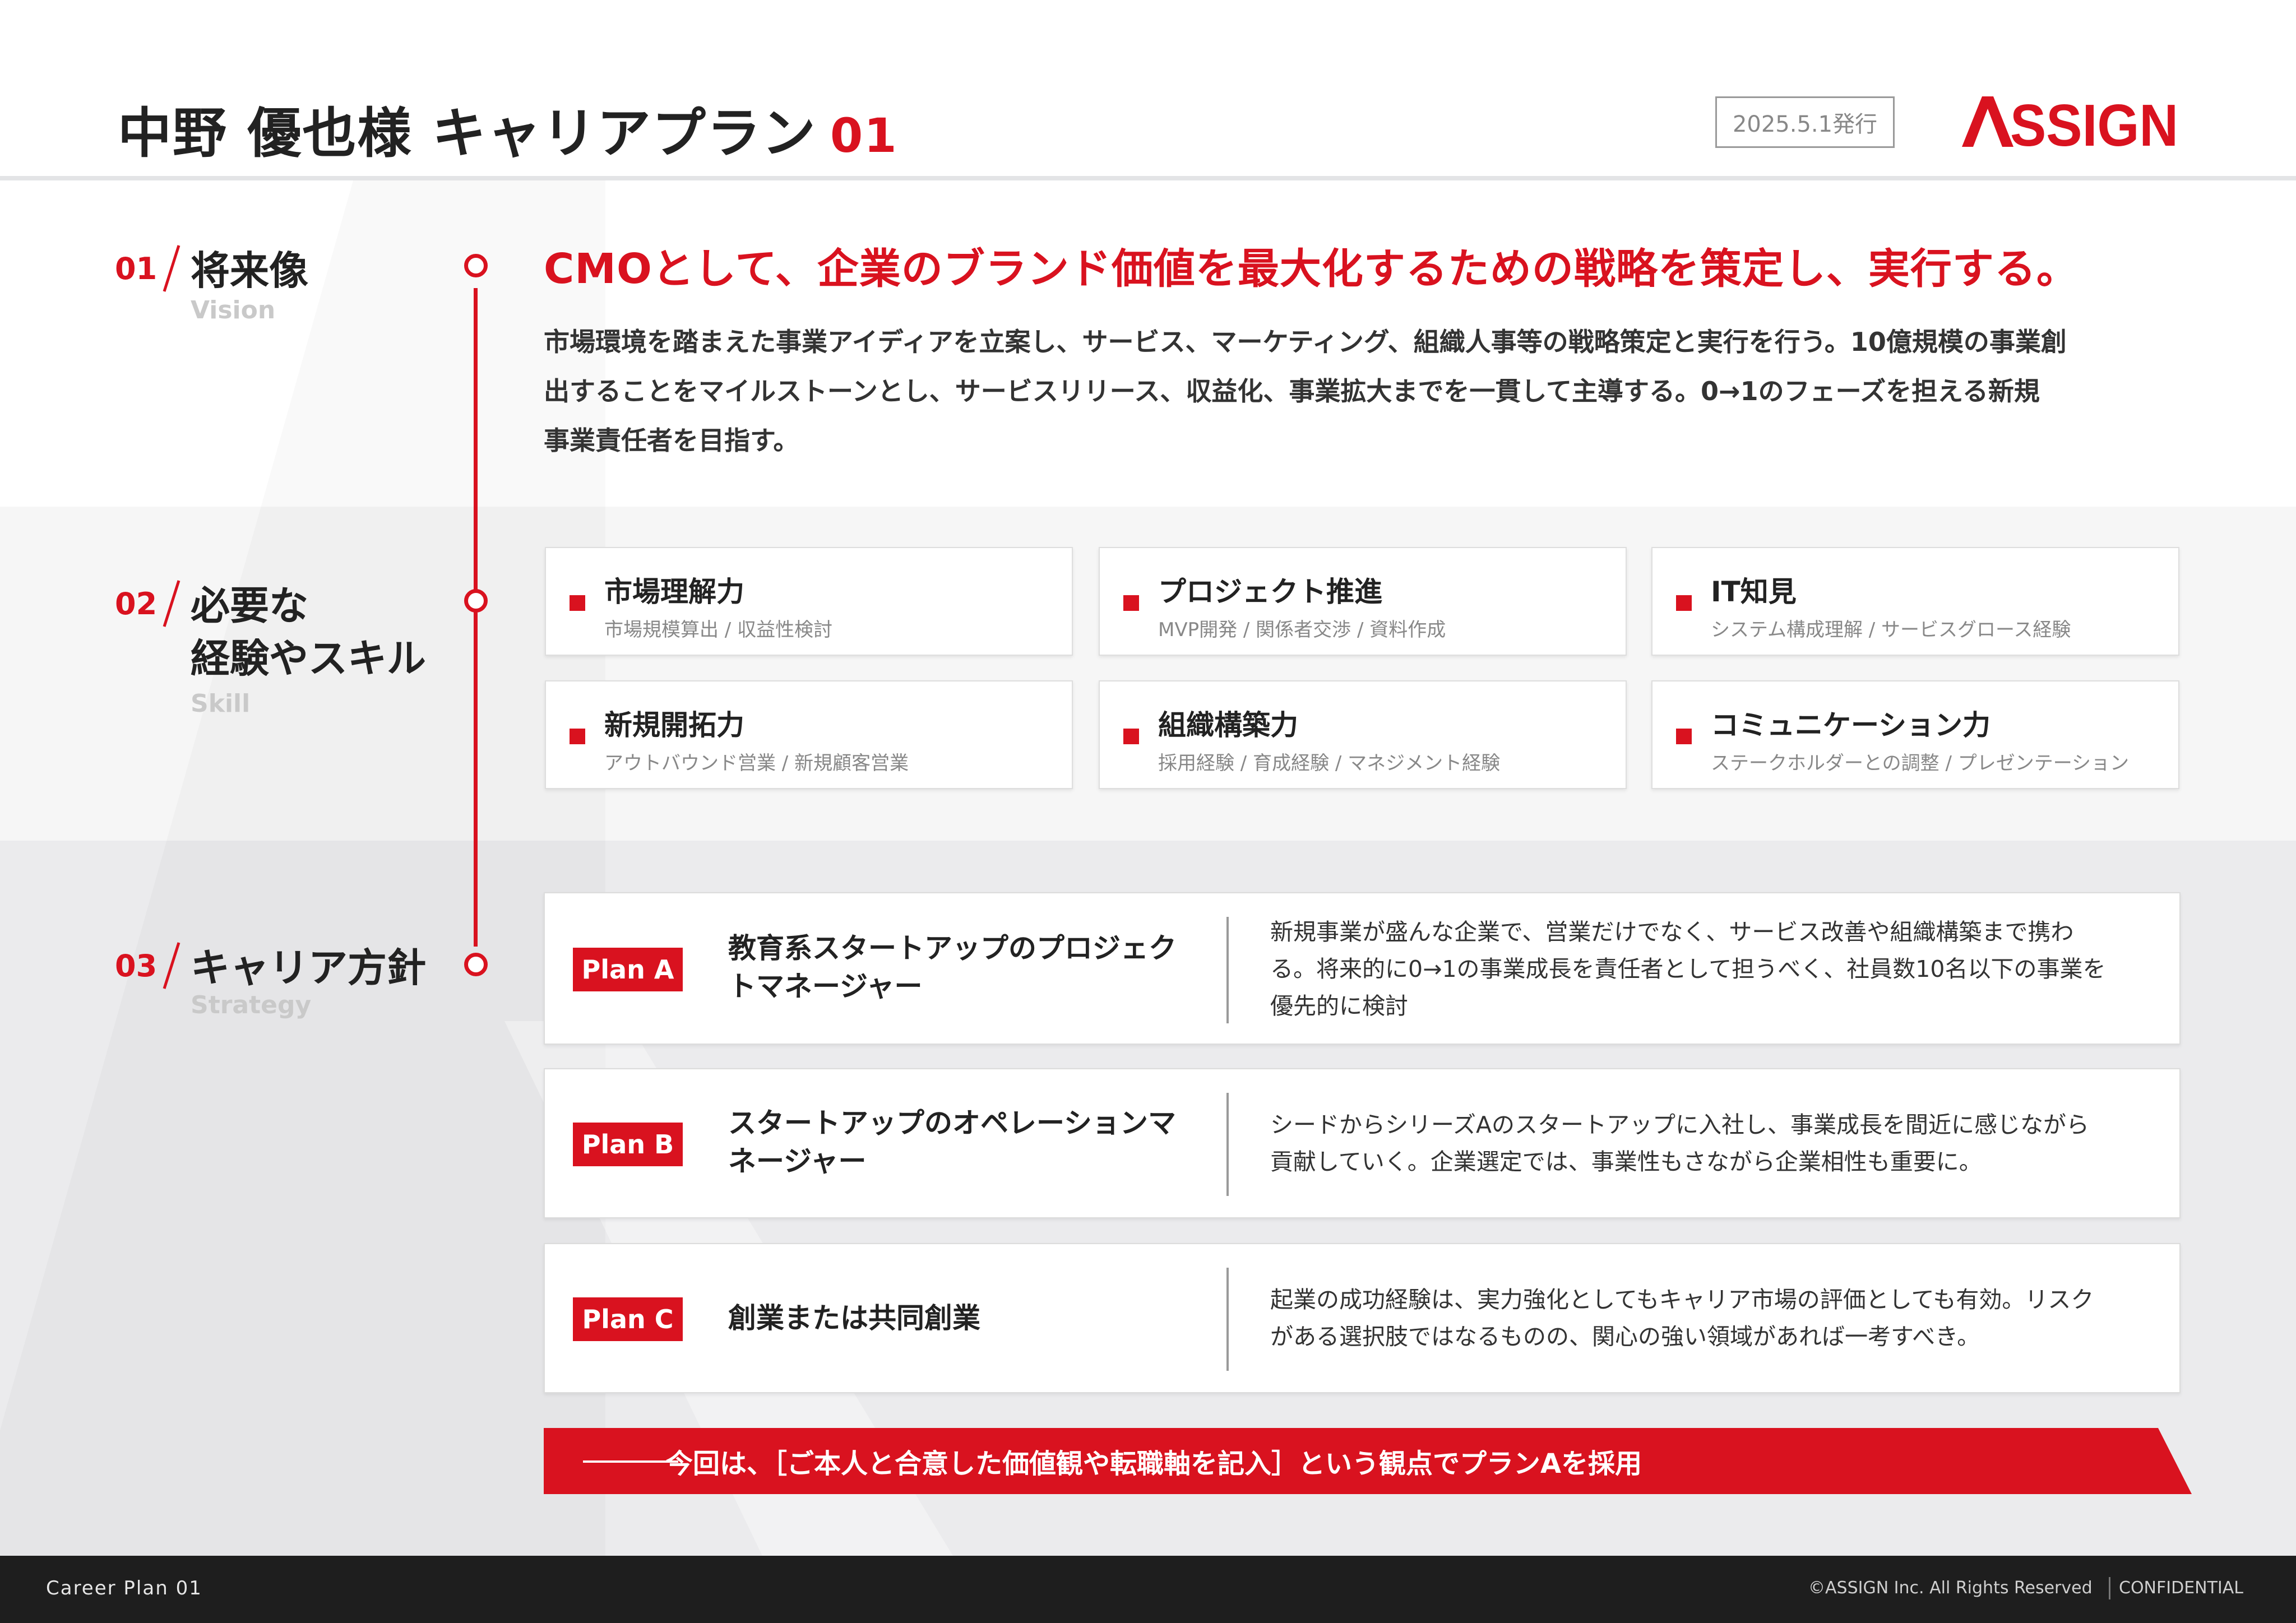 This screenshot has height=1623, width=2296. What do you see at coordinates (952, 1123) in the screenshot?
I see `plan-title-line: スタートアップのオペレーションマ` at bounding box center [952, 1123].